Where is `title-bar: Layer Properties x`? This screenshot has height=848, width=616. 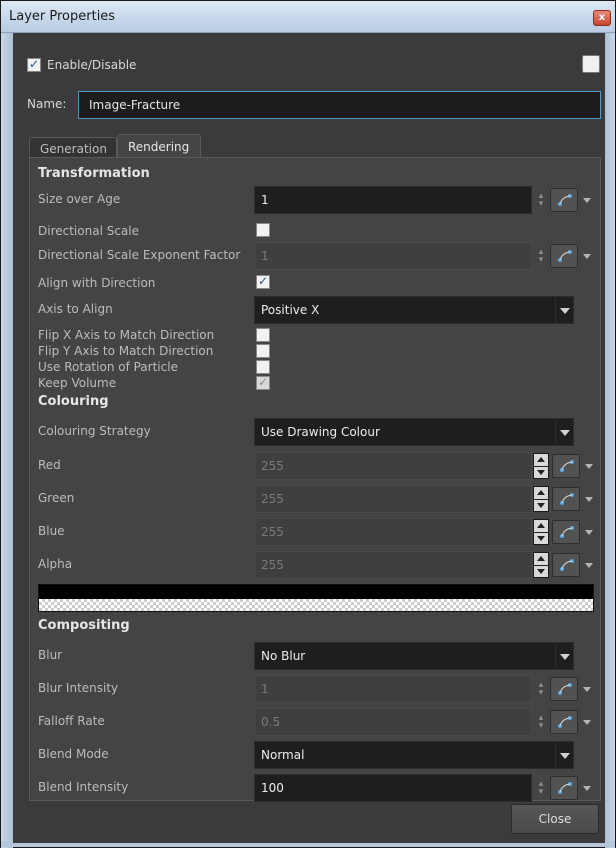 title-bar: Layer Properties x is located at coordinates (308, 17).